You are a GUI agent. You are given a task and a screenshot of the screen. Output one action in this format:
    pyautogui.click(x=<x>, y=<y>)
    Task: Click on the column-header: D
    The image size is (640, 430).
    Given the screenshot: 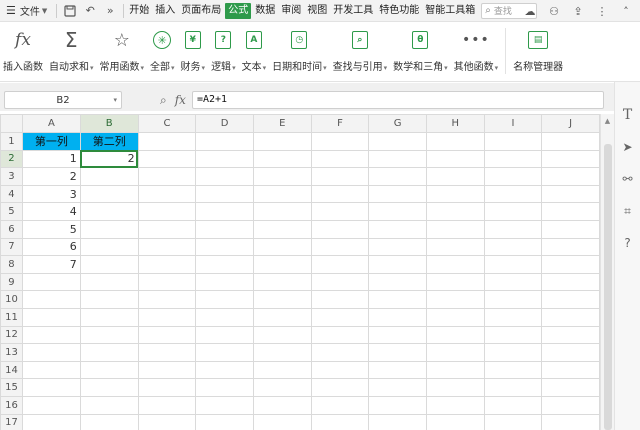 What is the action you would take?
    pyautogui.click(x=224, y=123)
    